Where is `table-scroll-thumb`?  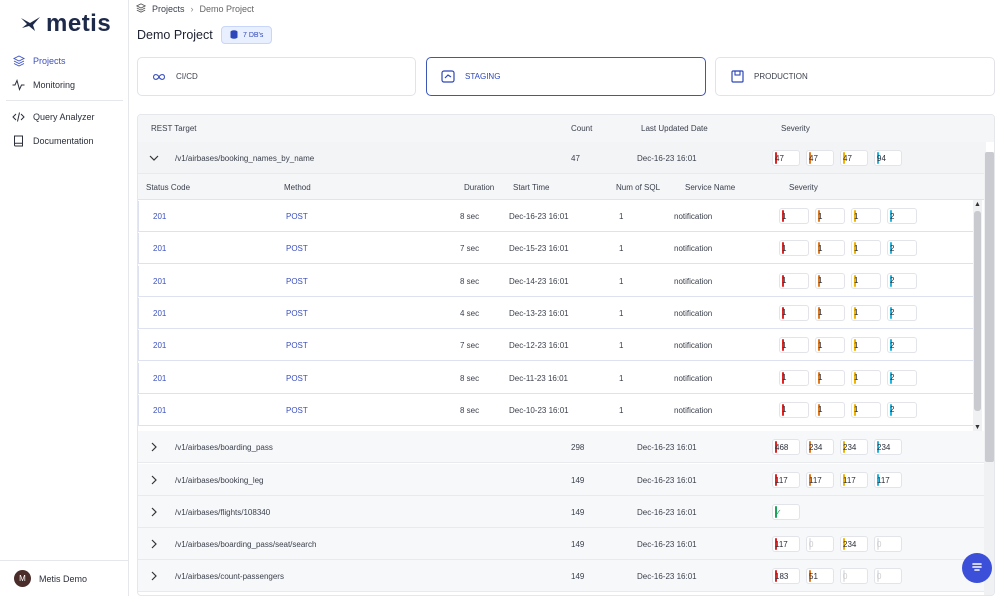 table-scroll-thumb is located at coordinates (989, 307).